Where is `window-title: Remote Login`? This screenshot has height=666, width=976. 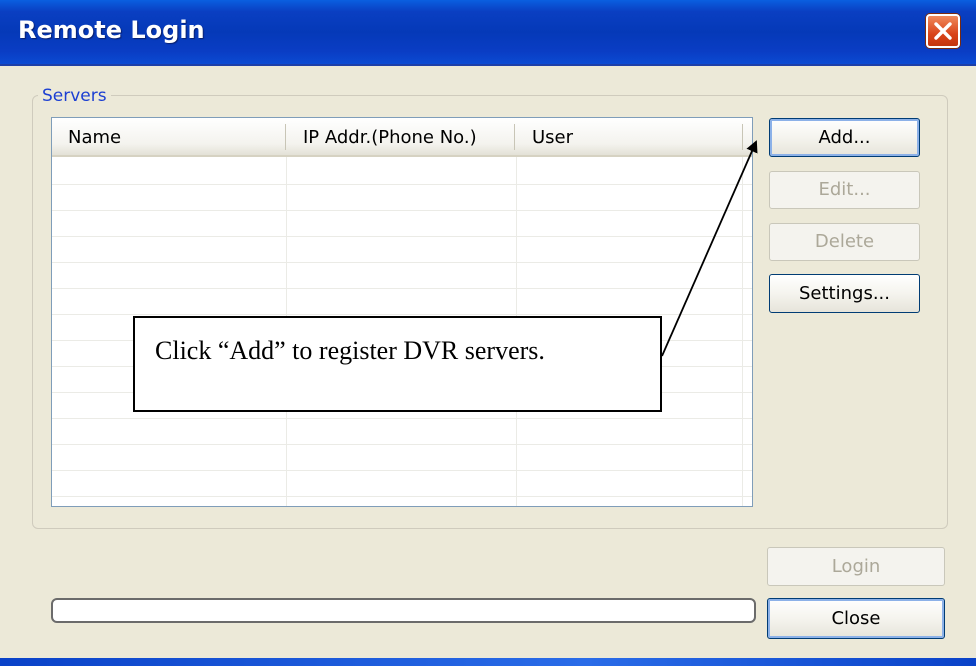
window-title: Remote Login is located at coordinates (111, 30).